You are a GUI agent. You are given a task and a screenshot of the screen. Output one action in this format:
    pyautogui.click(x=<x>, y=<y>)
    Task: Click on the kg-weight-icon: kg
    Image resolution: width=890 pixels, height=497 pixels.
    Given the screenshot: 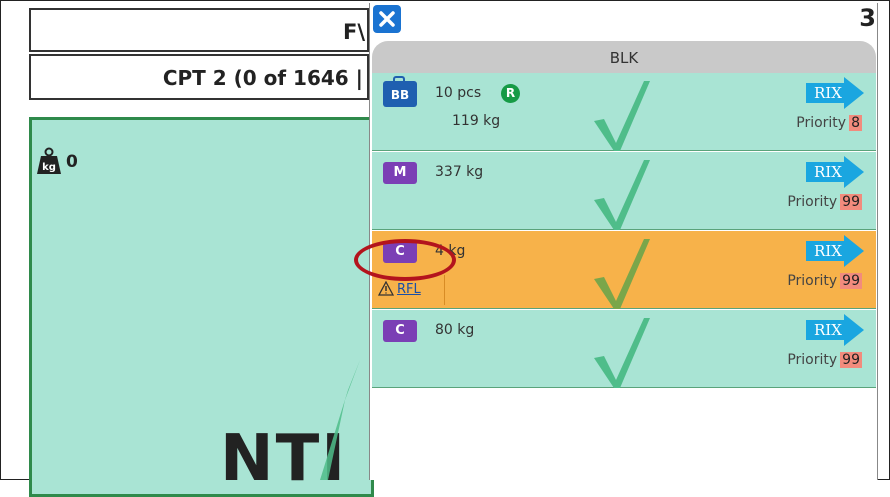 What is the action you would take?
    pyautogui.click(x=49, y=160)
    